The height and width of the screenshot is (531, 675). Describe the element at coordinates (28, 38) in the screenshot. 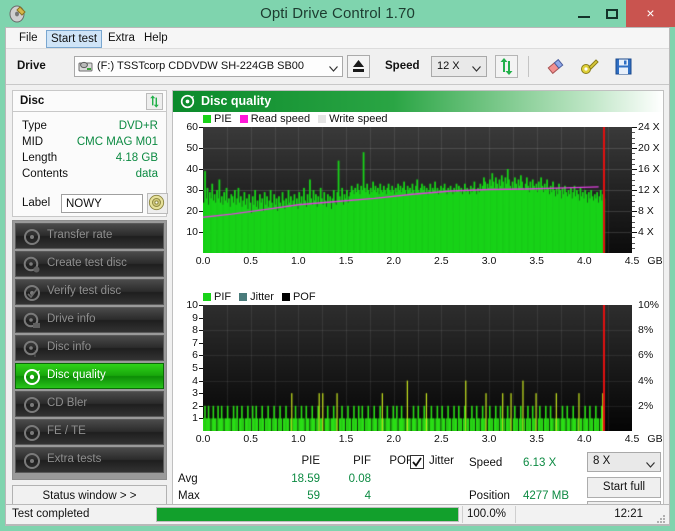

I see `menu-item-file: File` at that location.